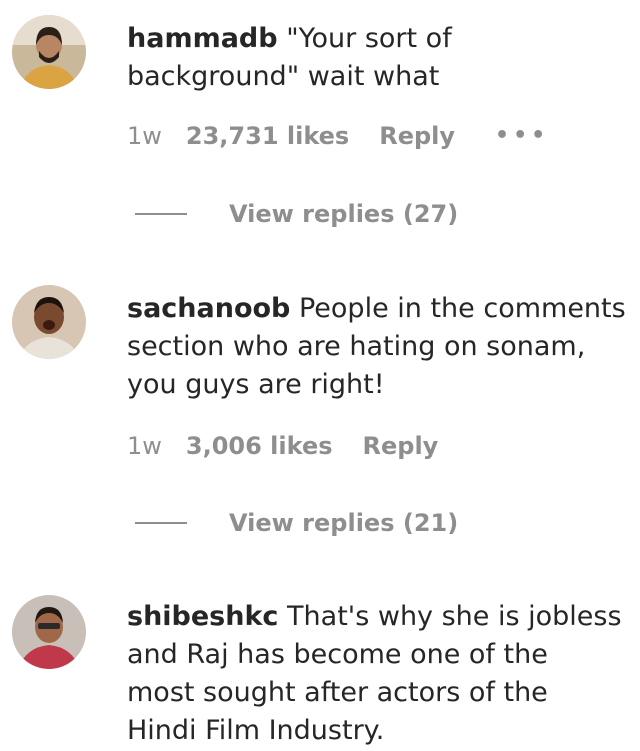 The image size is (640, 751). I want to click on view-replies-button: View replies (21), so click(296, 523).